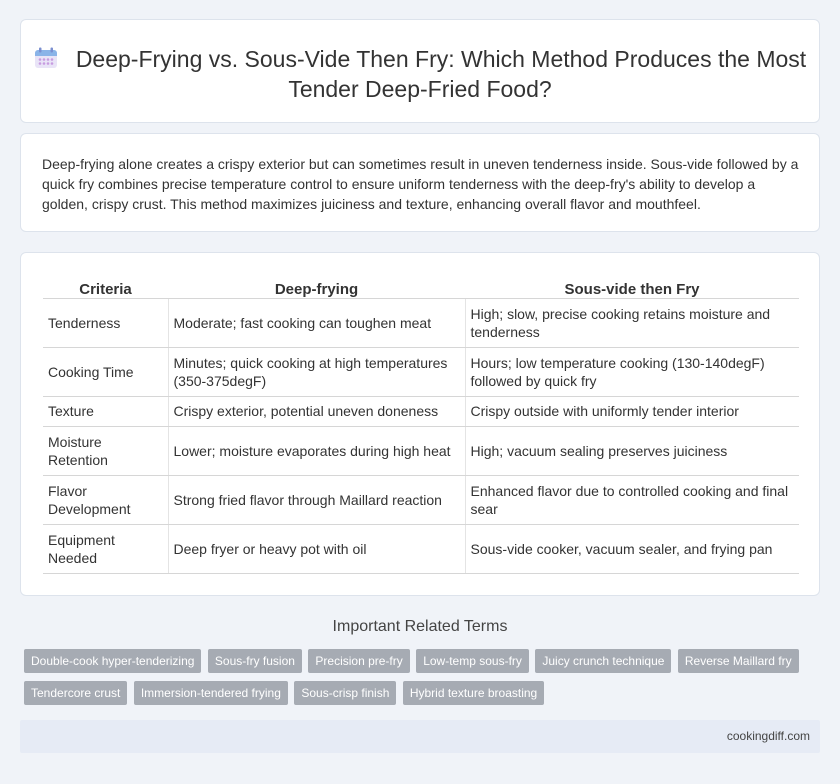 This screenshot has height=784, width=840. Describe the element at coordinates (106, 323) in the screenshot. I see `criteria-cell: Tenderness` at that location.